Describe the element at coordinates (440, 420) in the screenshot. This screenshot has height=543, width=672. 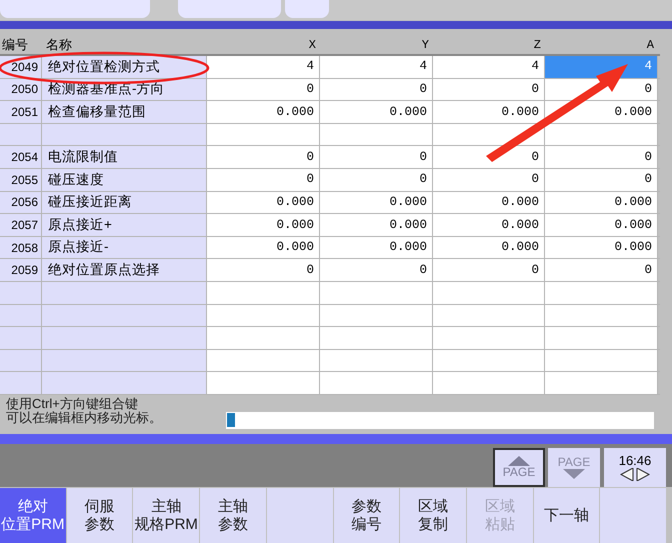
I see `input-field` at that location.